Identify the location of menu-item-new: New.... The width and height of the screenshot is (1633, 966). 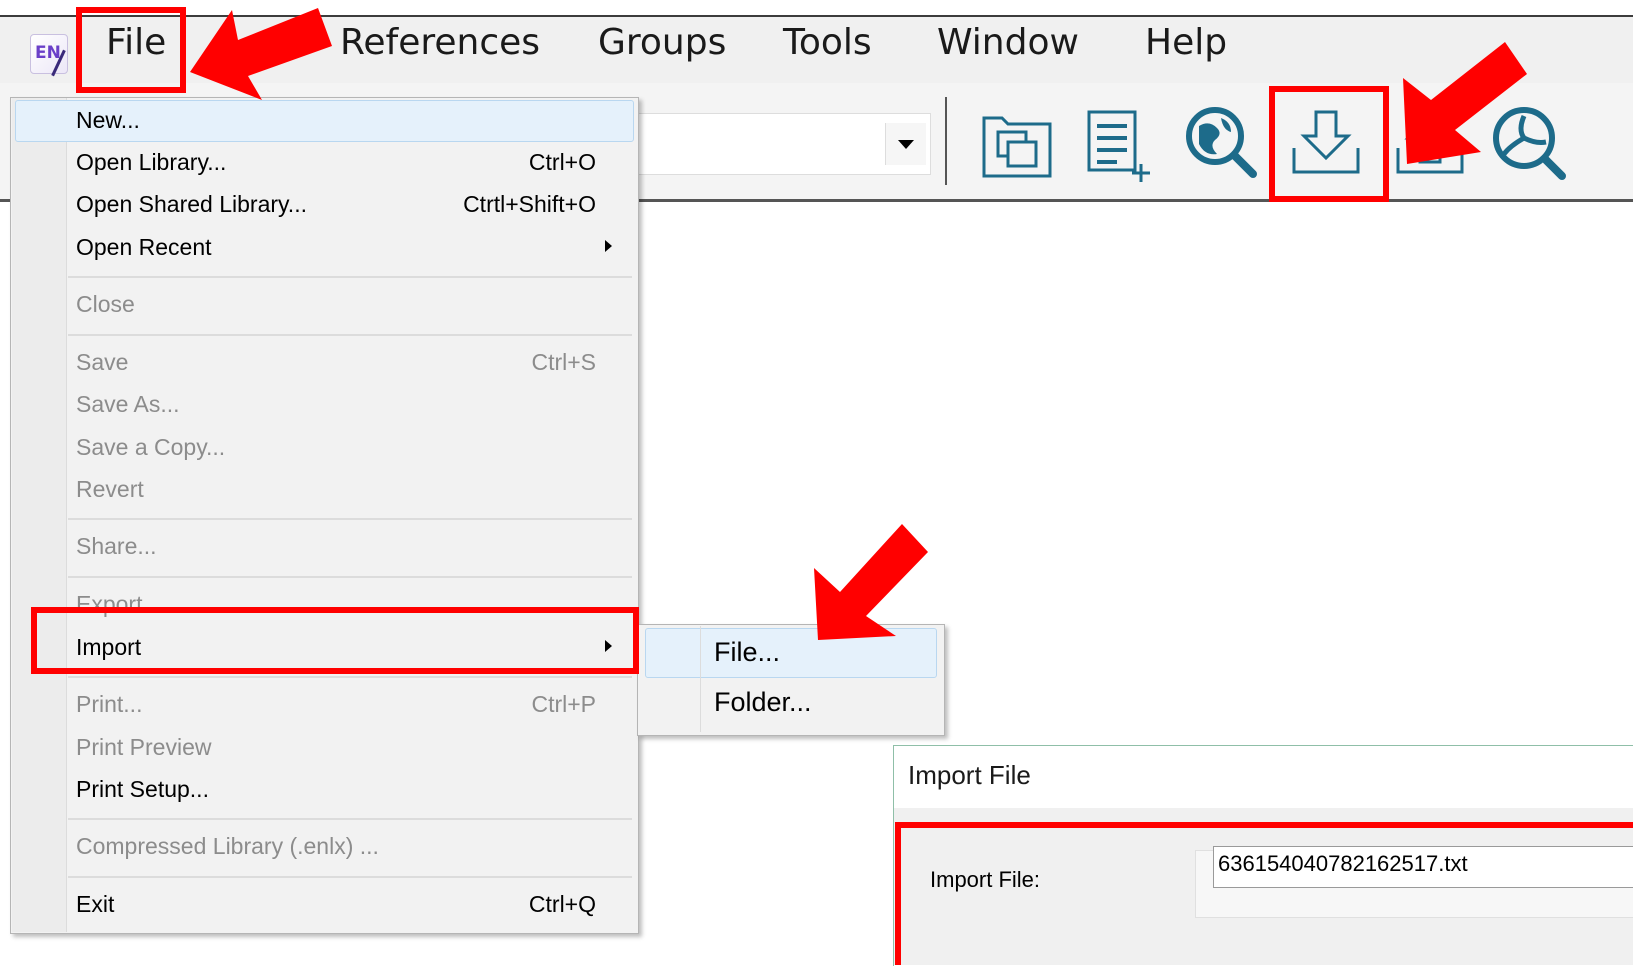
(108, 120).